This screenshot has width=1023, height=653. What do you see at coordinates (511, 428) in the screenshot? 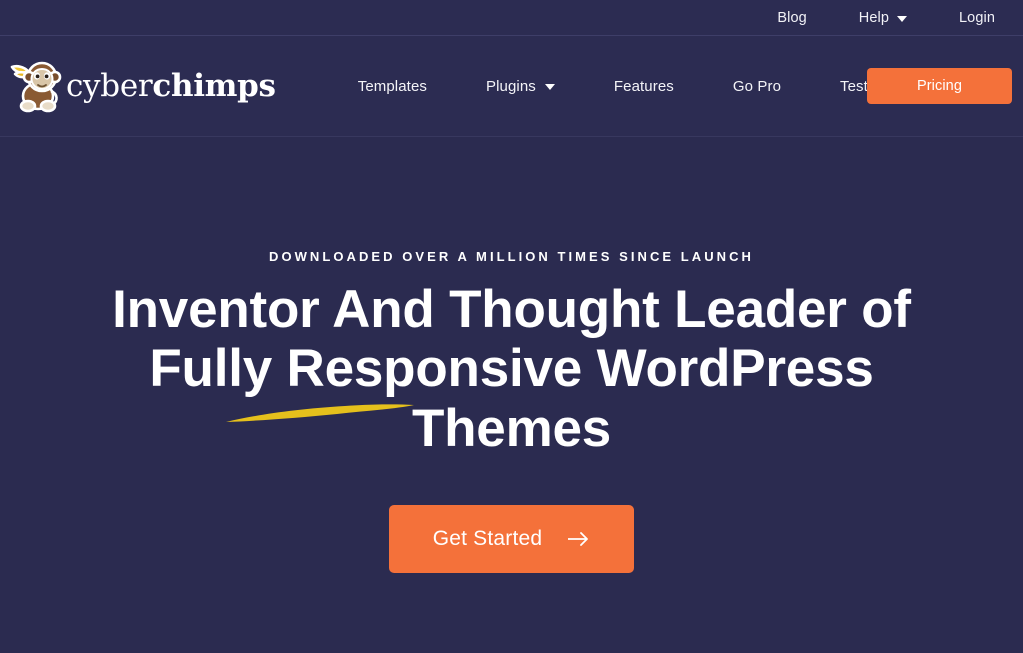
I see `hero-headline-line-3: Themes` at bounding box center [511, 428].